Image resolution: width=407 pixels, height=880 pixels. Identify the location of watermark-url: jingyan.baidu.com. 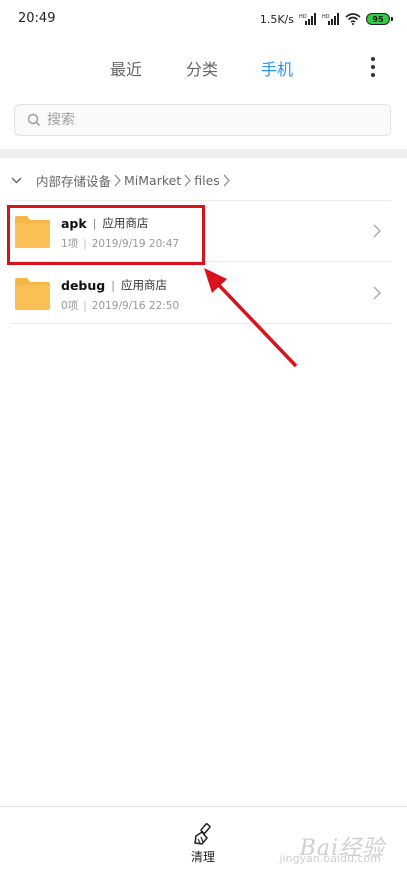
(330, 858).